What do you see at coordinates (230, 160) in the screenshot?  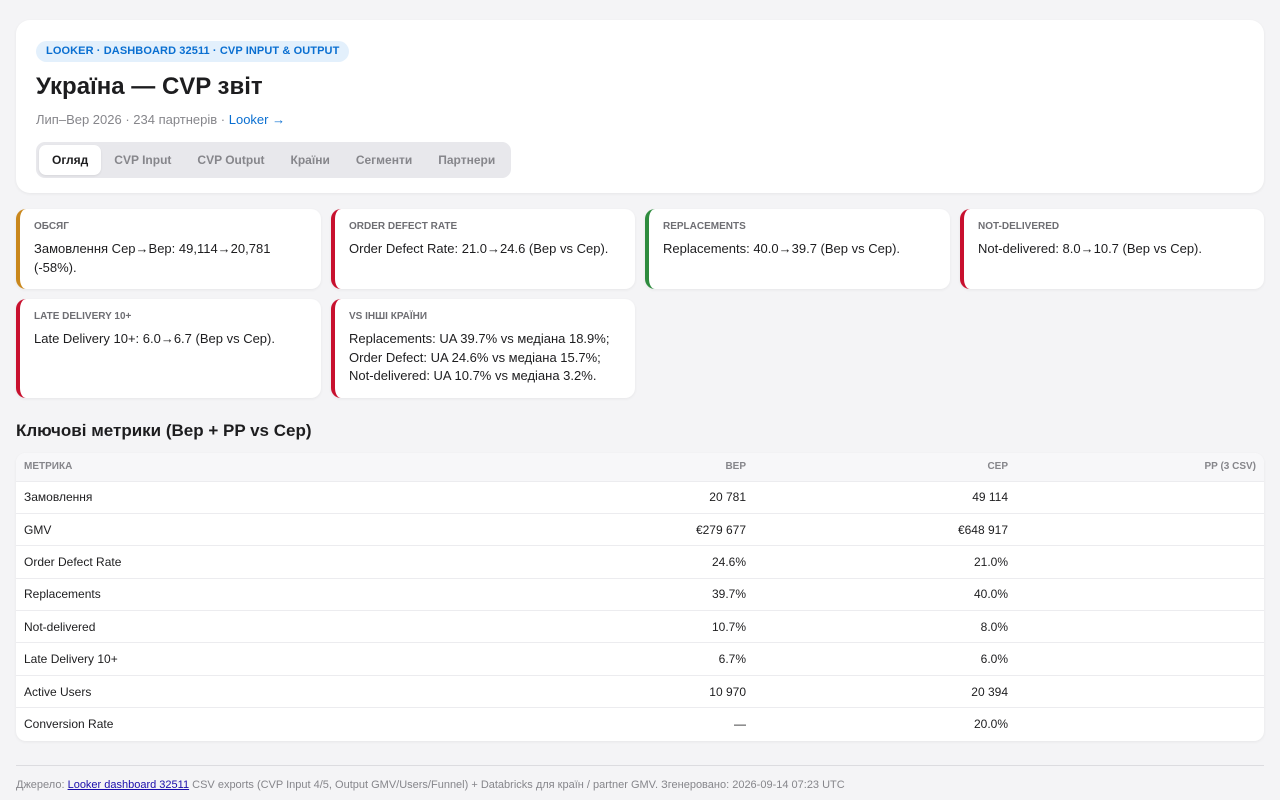 I see `tab-cvp-output: CVP Output` at bounding box center [230, 160].